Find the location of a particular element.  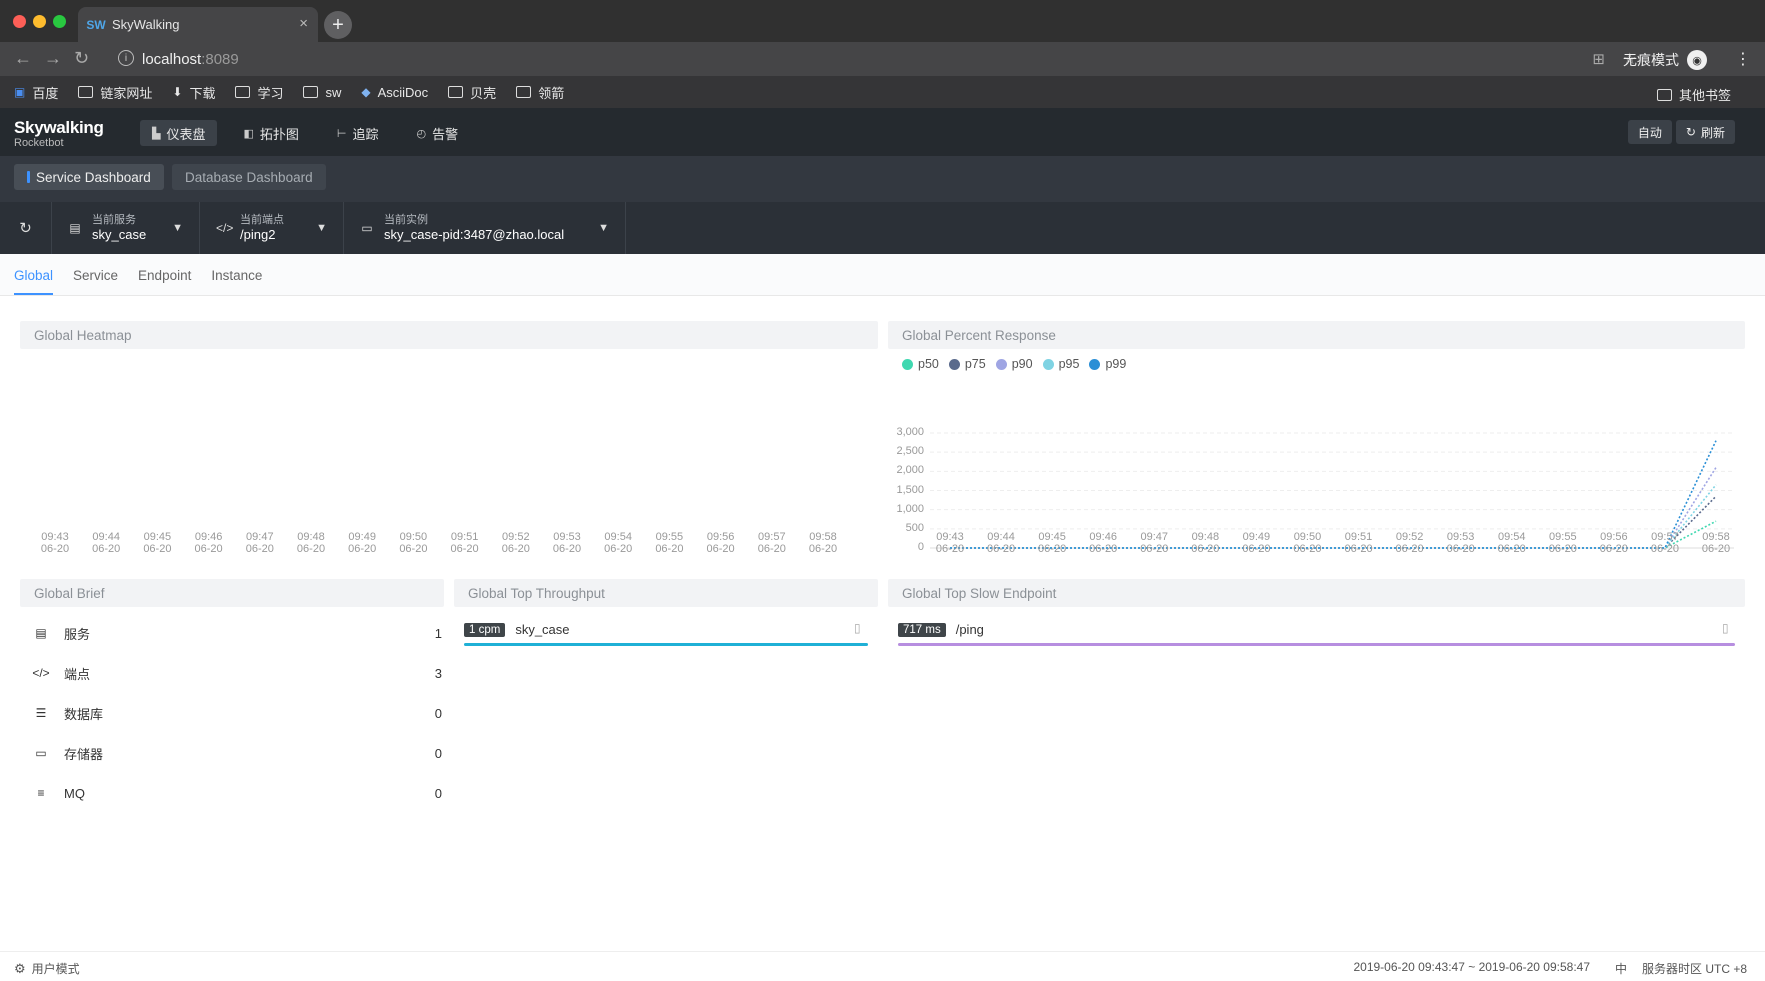

back-icon: ← is located at coordinates (23, 58).